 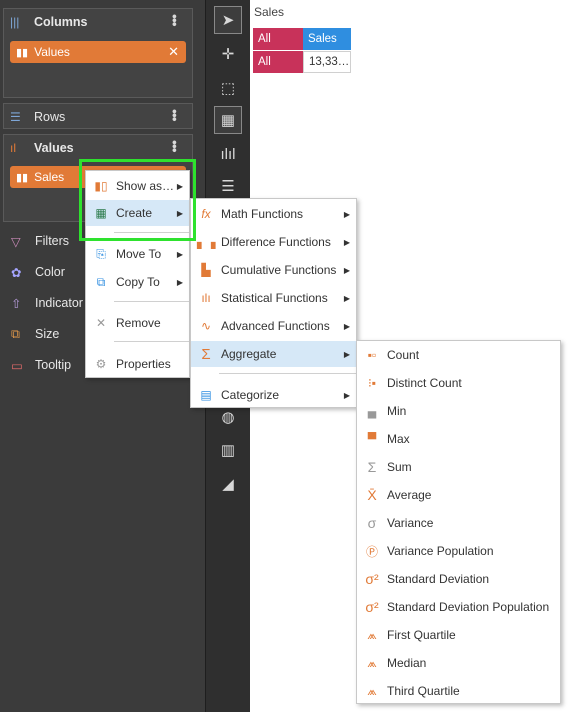 What do you see at coordinates (137, 200) in the screenshot?
I see `highlight-annotation` at bounding box center [137, 200].